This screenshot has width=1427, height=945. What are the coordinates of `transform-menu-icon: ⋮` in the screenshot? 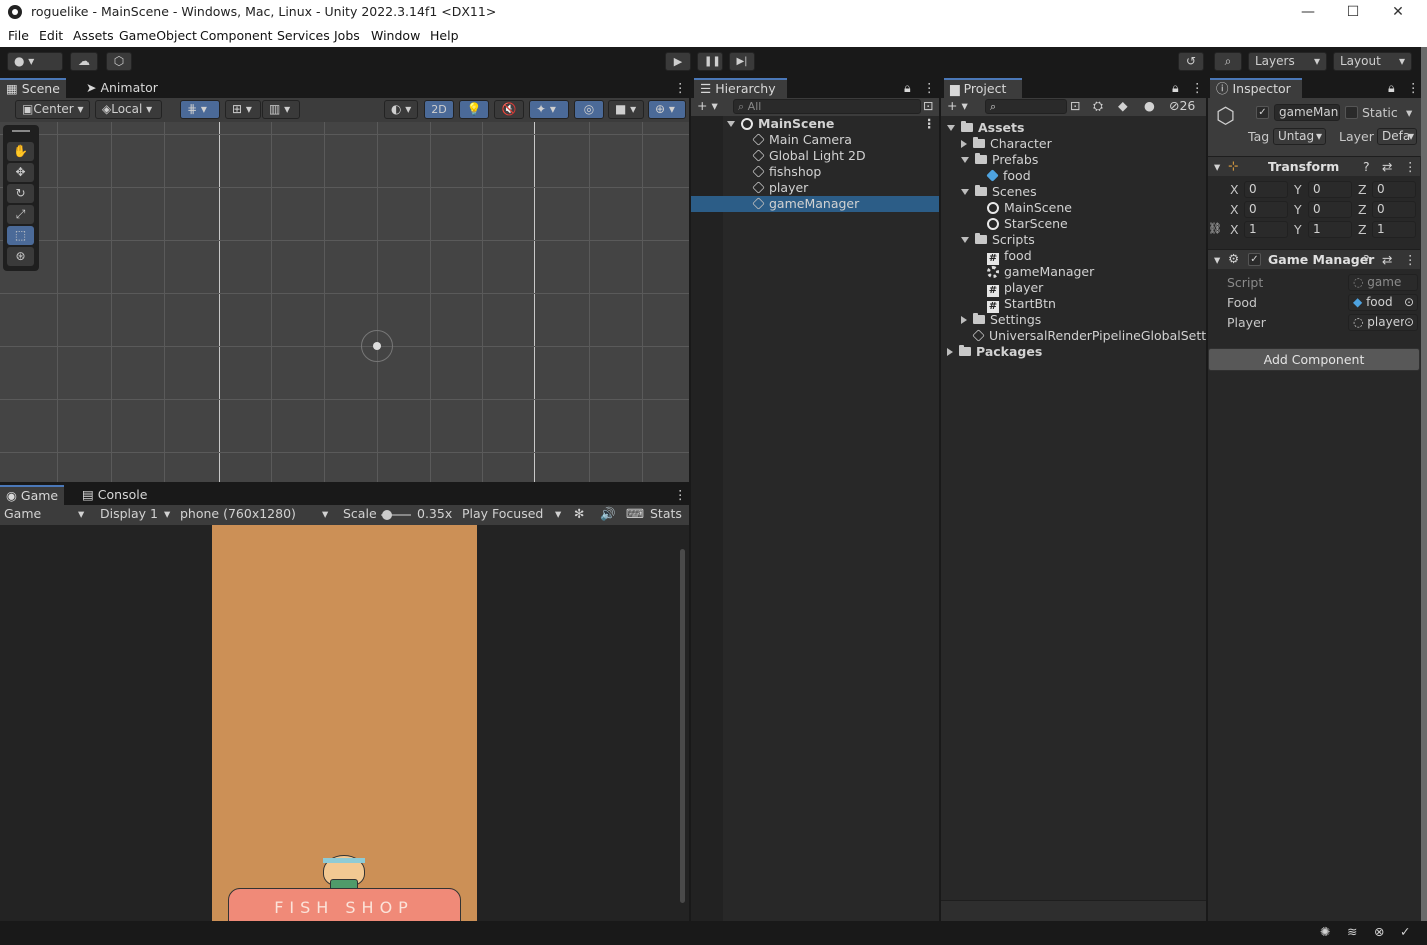 It's located at (1410, 166).